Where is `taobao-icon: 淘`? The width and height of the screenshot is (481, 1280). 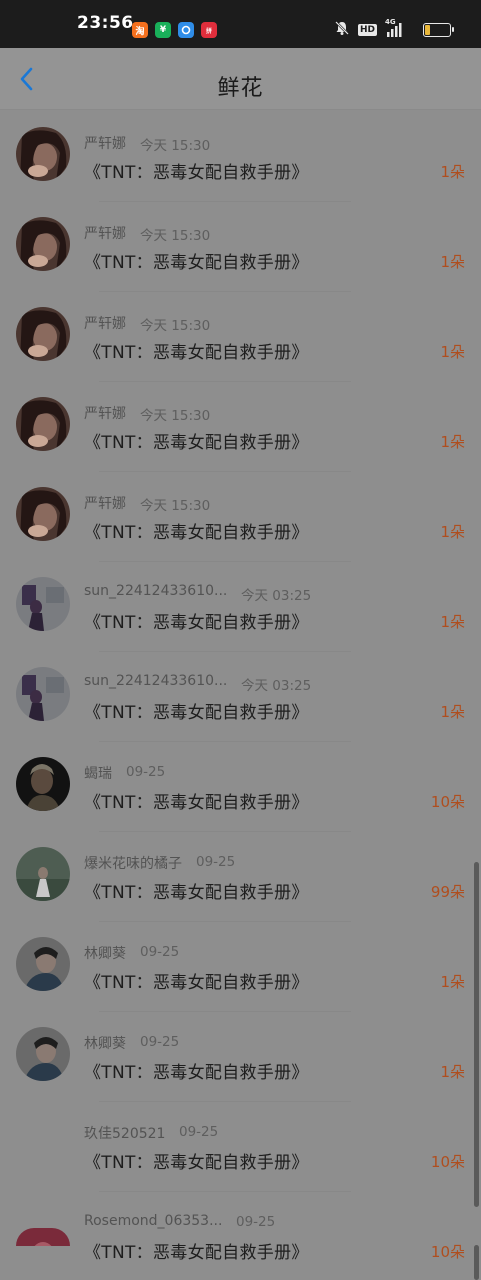 taobao-icon: 淘 is located at coordinates (140, 30).